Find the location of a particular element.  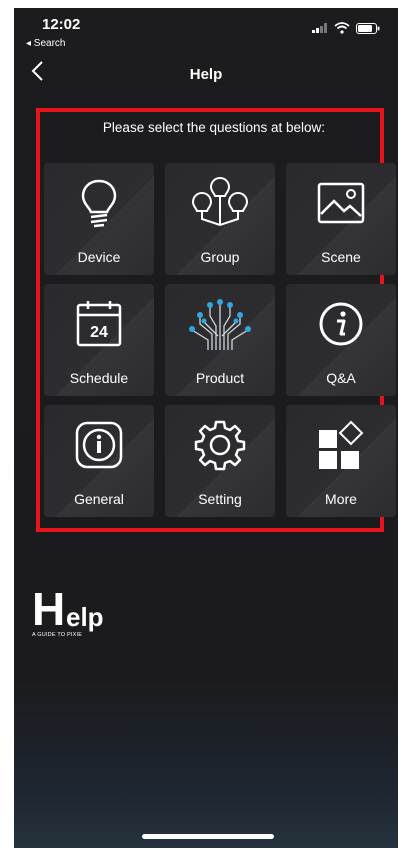

tile-label: More is located at coordinates (341, 499).